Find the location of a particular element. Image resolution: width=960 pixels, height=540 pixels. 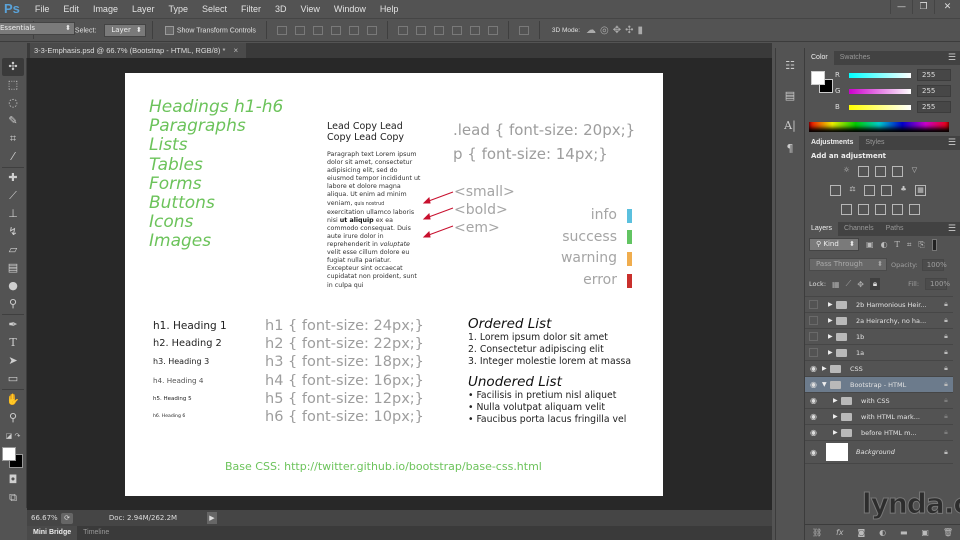

pen-tool-icon: ✒ is located at coordinates (13, 325).